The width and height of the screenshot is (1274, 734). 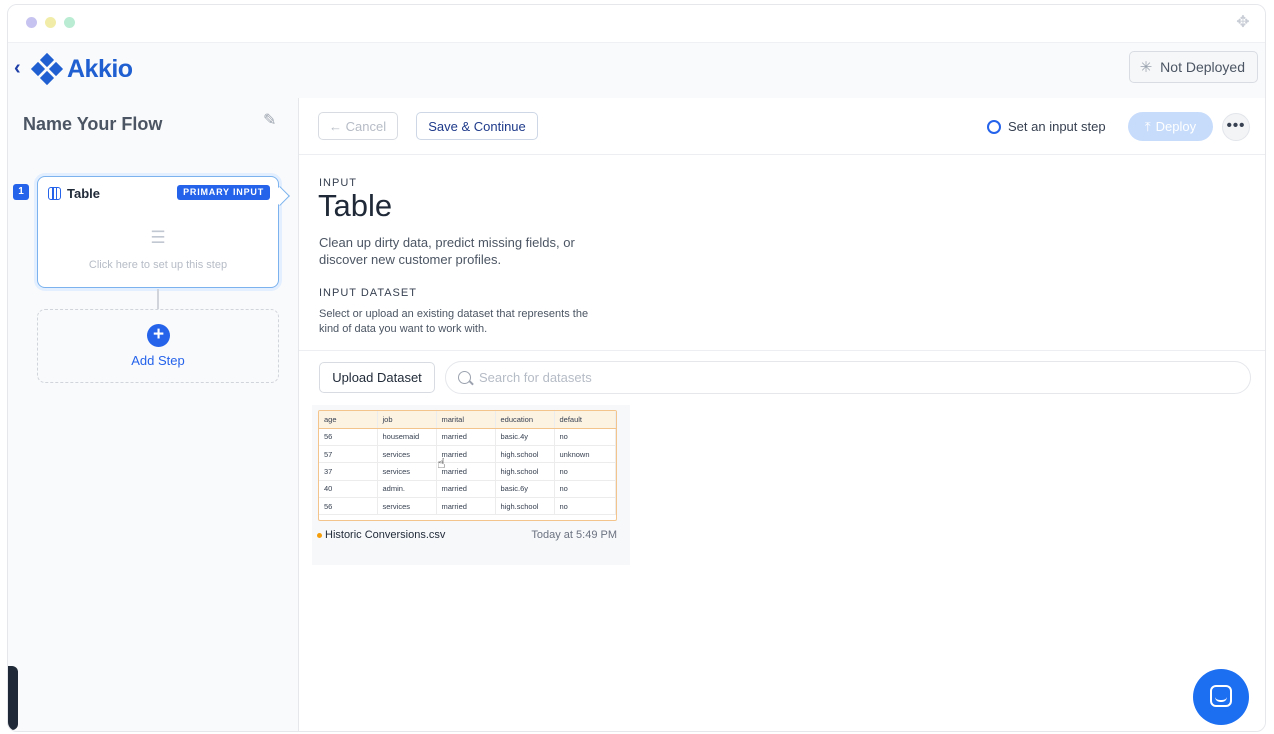 I want to click on step-title: Table, so click(x=83, y=193).